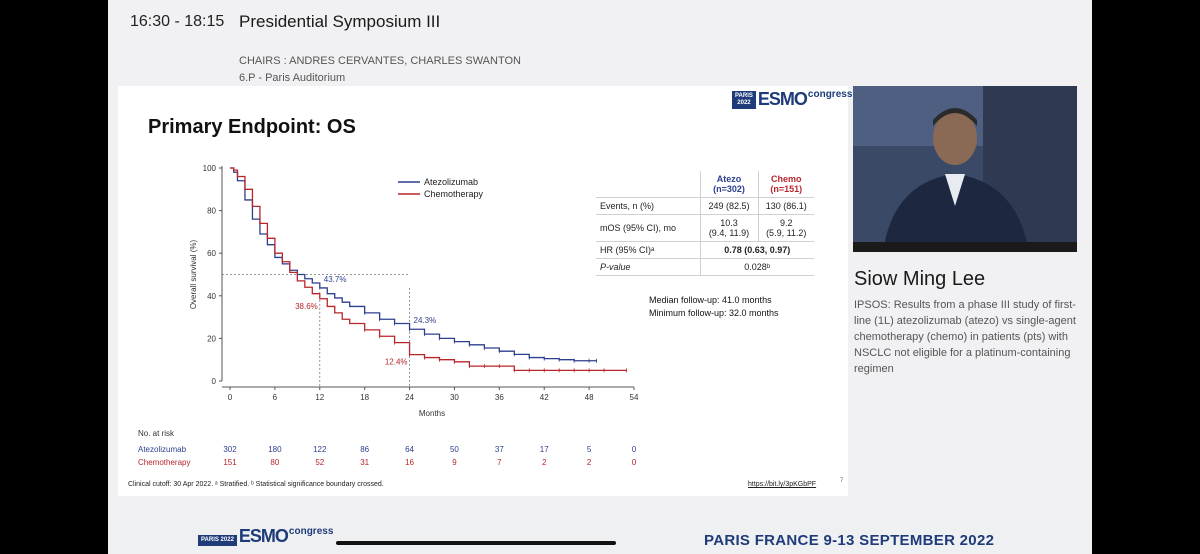 Image resolution: width=1200 pixels, height=554 pixels. Describe the element at coordinates (396, 362) in the screenshot. I see `data-label: 12.4%` at that location.